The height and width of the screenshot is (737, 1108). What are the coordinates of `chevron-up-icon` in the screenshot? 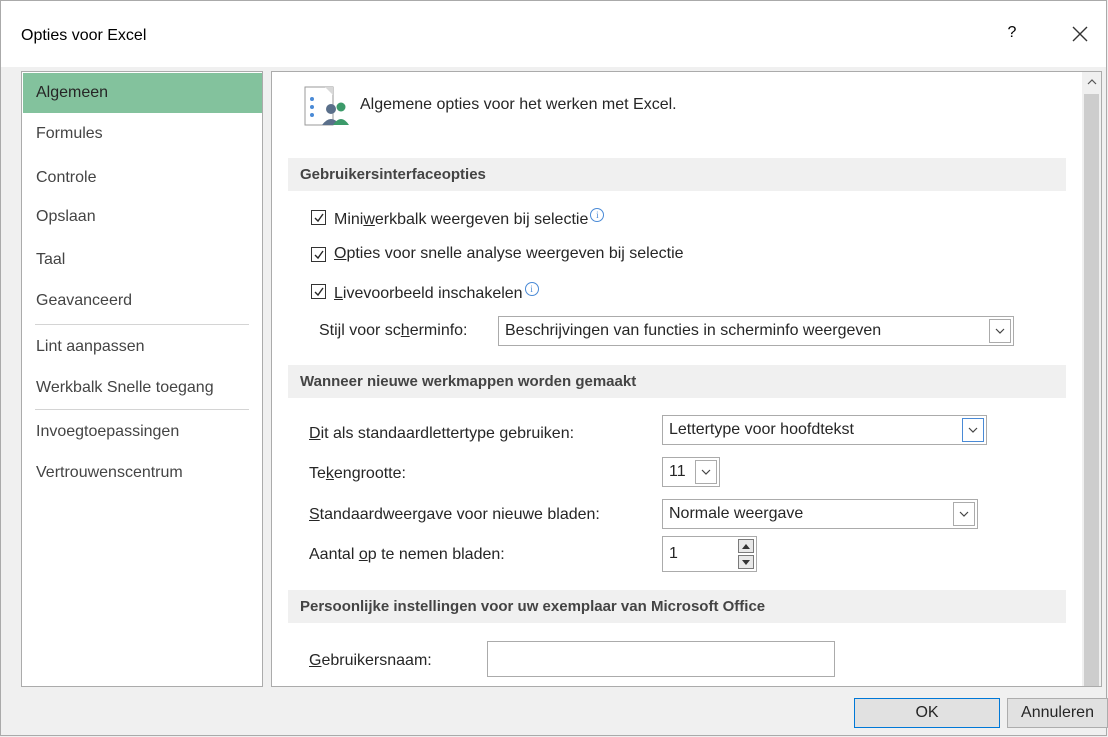 It's located at (1091, 82).